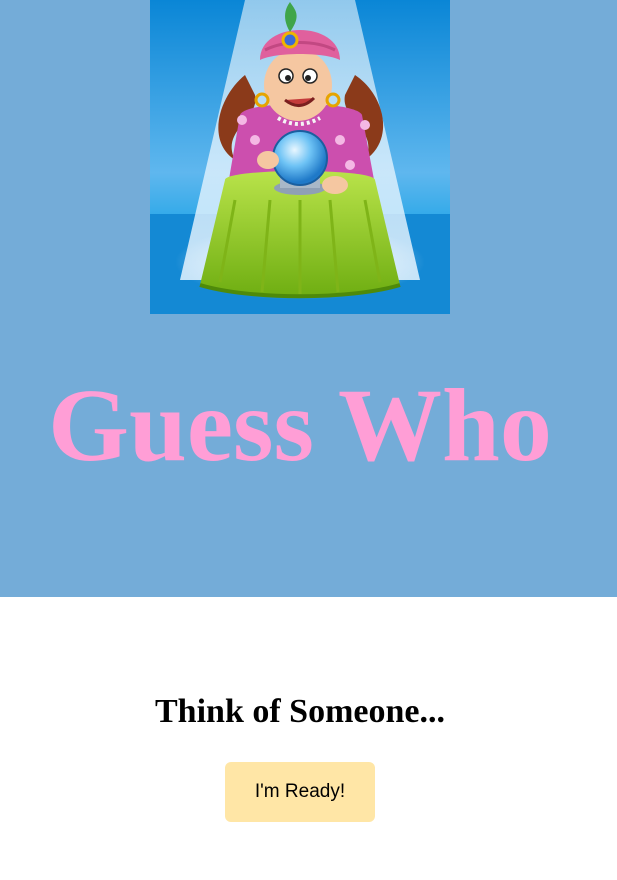 The height and width of the screenshot is (880, 617). What do you see at coordinates (300, 425) in the screenshot?
I see `page-title: Guess Who` at bounding box center [300, 425].